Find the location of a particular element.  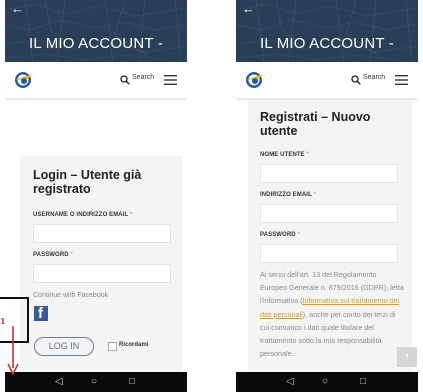

new-username-label-text: NOME UTENTE is located at coordinates (282, 155).